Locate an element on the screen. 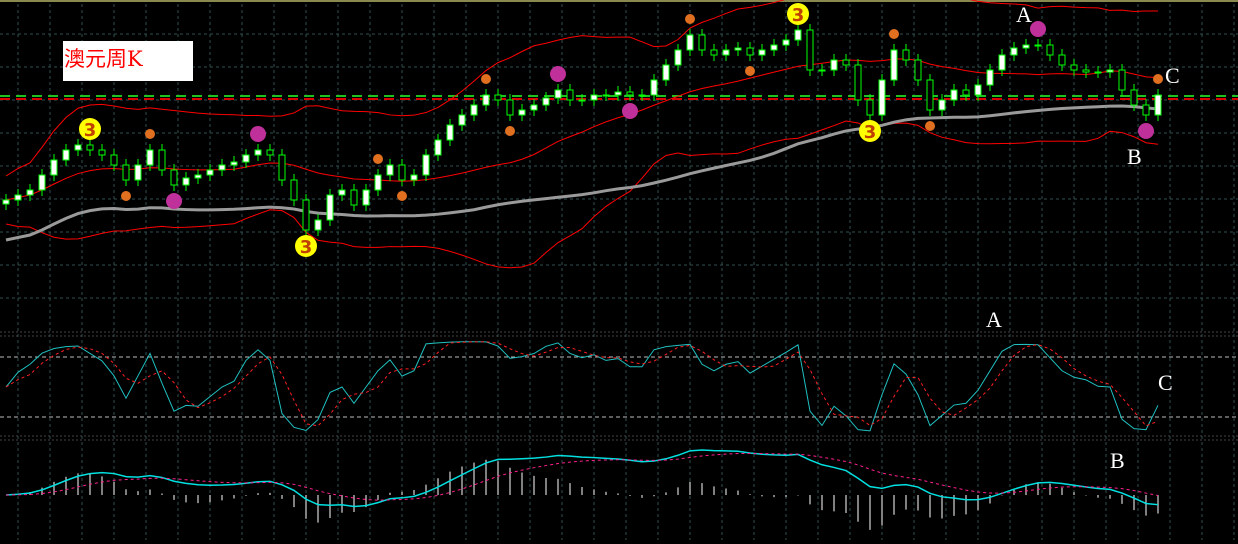 This screenshot has width=1238, height=544. annotation-a-main: A is located at coordinates (1024, 14).